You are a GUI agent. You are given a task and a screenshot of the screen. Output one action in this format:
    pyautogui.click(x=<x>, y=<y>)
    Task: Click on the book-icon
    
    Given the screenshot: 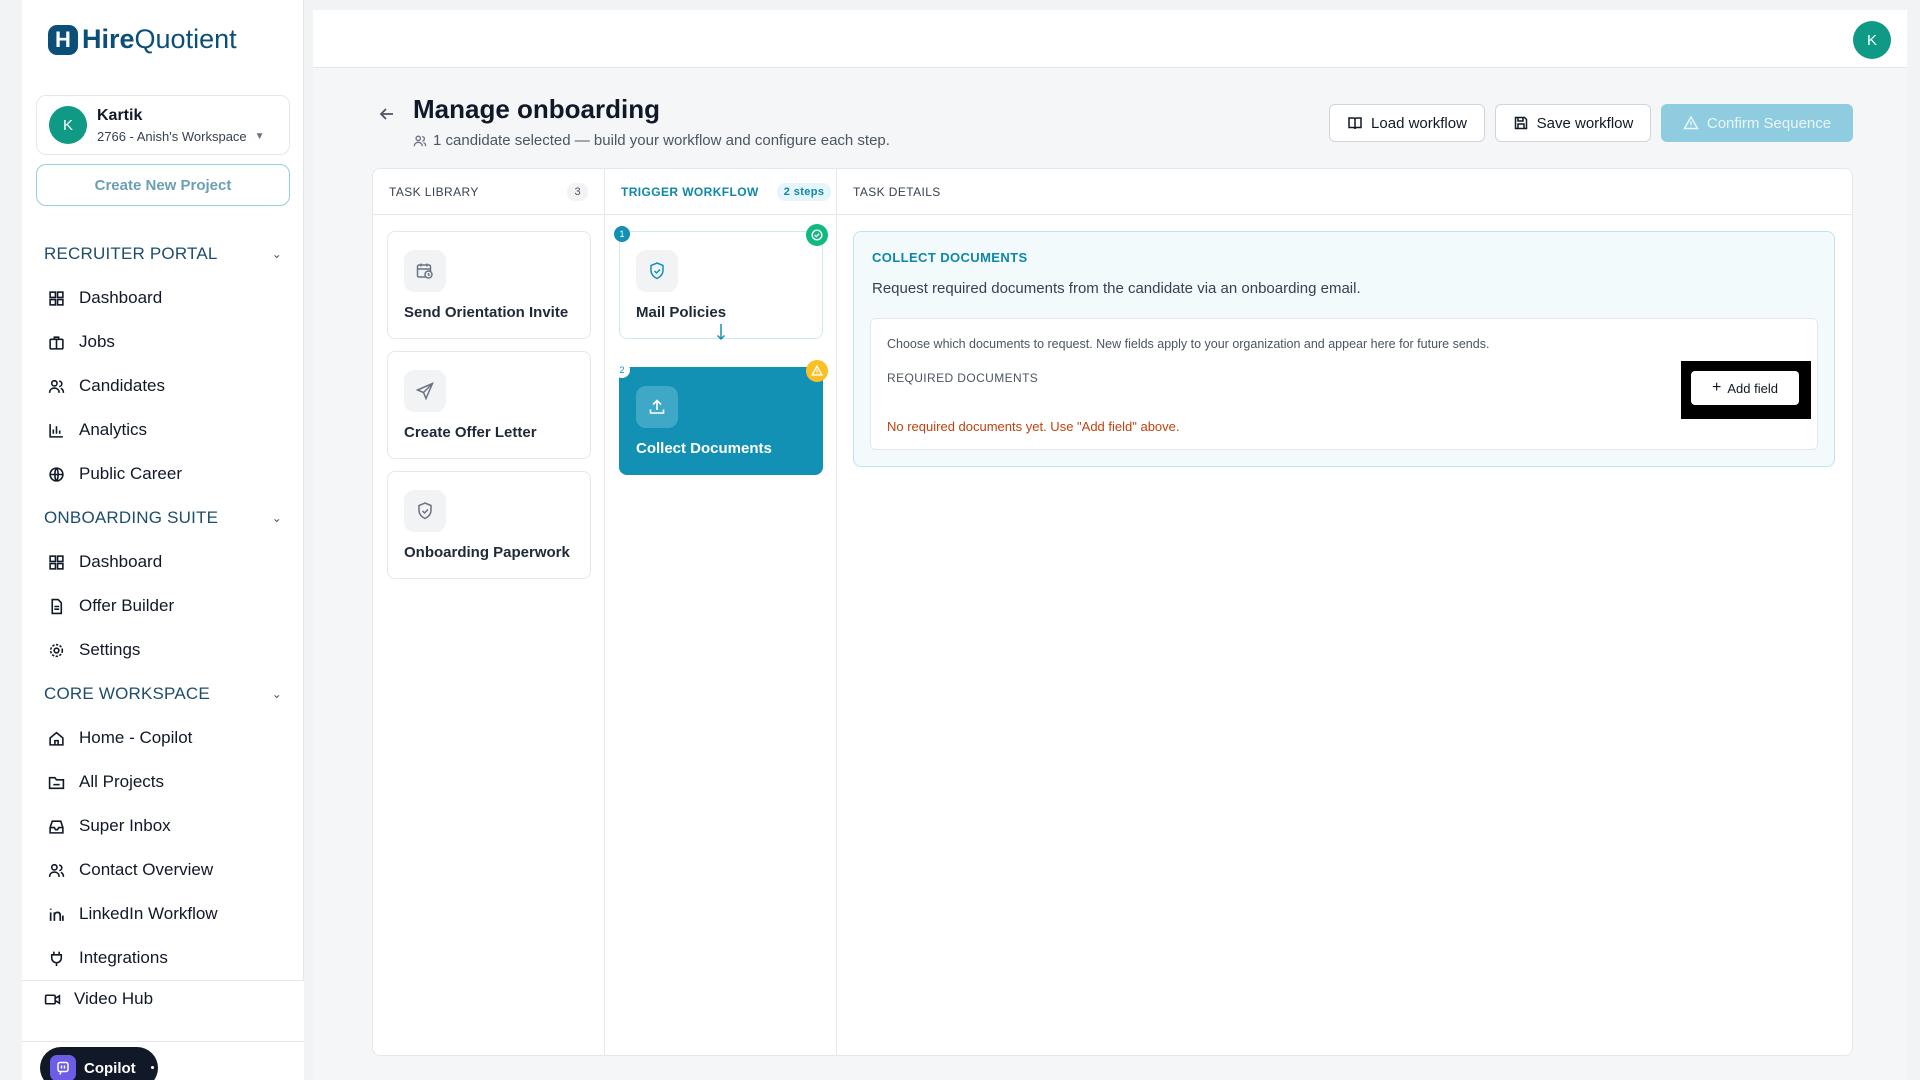 What is the action you would take?
    pyautogui.click(x=1355, y=123)
    